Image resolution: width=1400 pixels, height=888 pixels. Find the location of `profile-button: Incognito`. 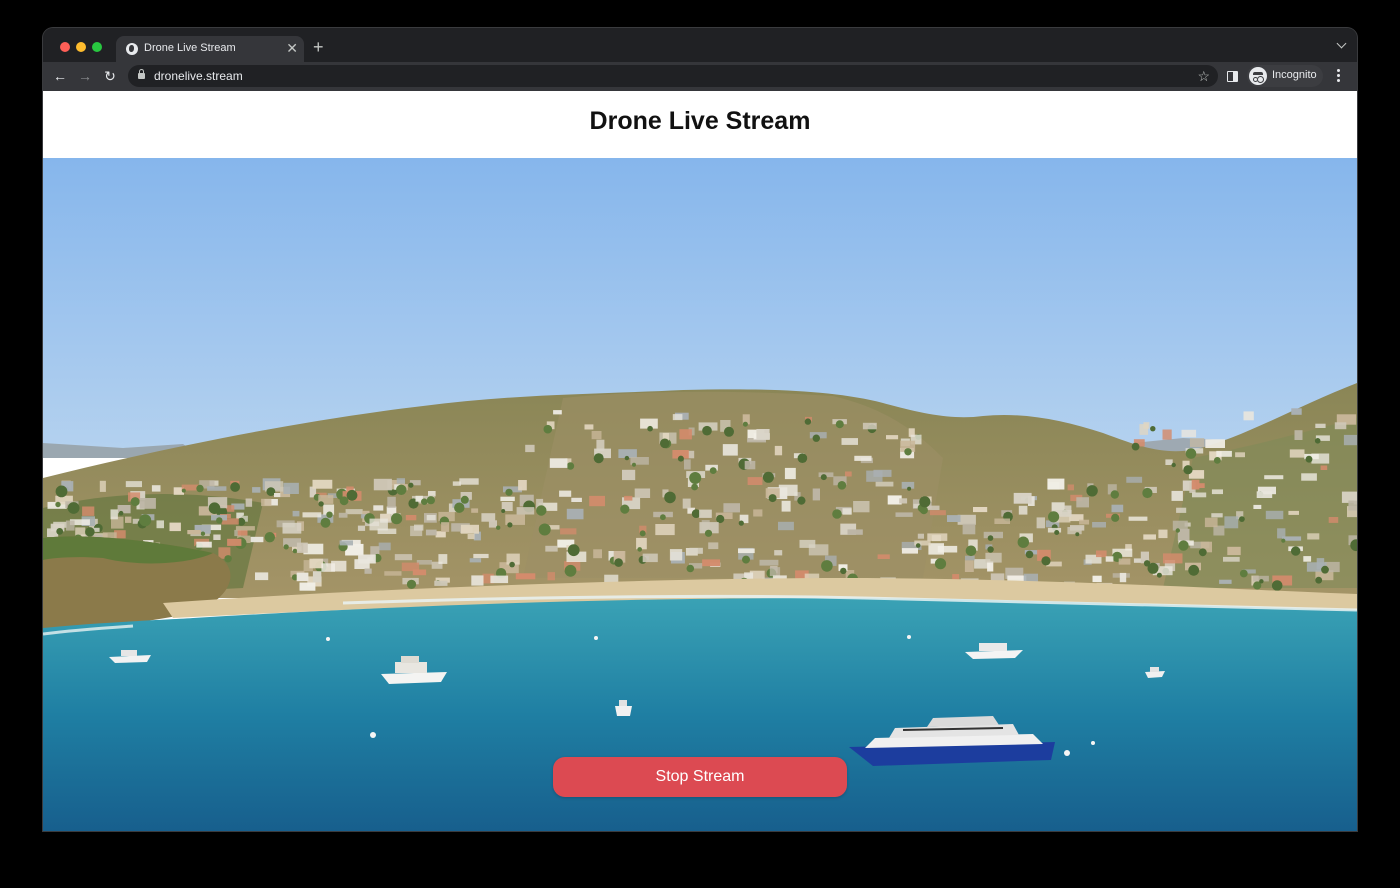

profile-button: Incognito is located at coordinates (1285, 76).